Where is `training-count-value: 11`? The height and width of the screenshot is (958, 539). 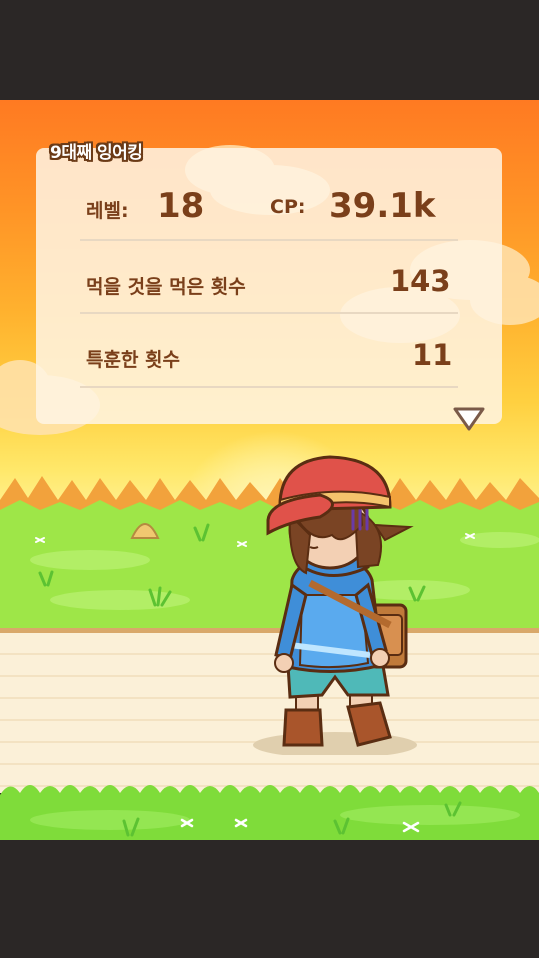
training-count-value: 11 is located at coordinates (432, 355).